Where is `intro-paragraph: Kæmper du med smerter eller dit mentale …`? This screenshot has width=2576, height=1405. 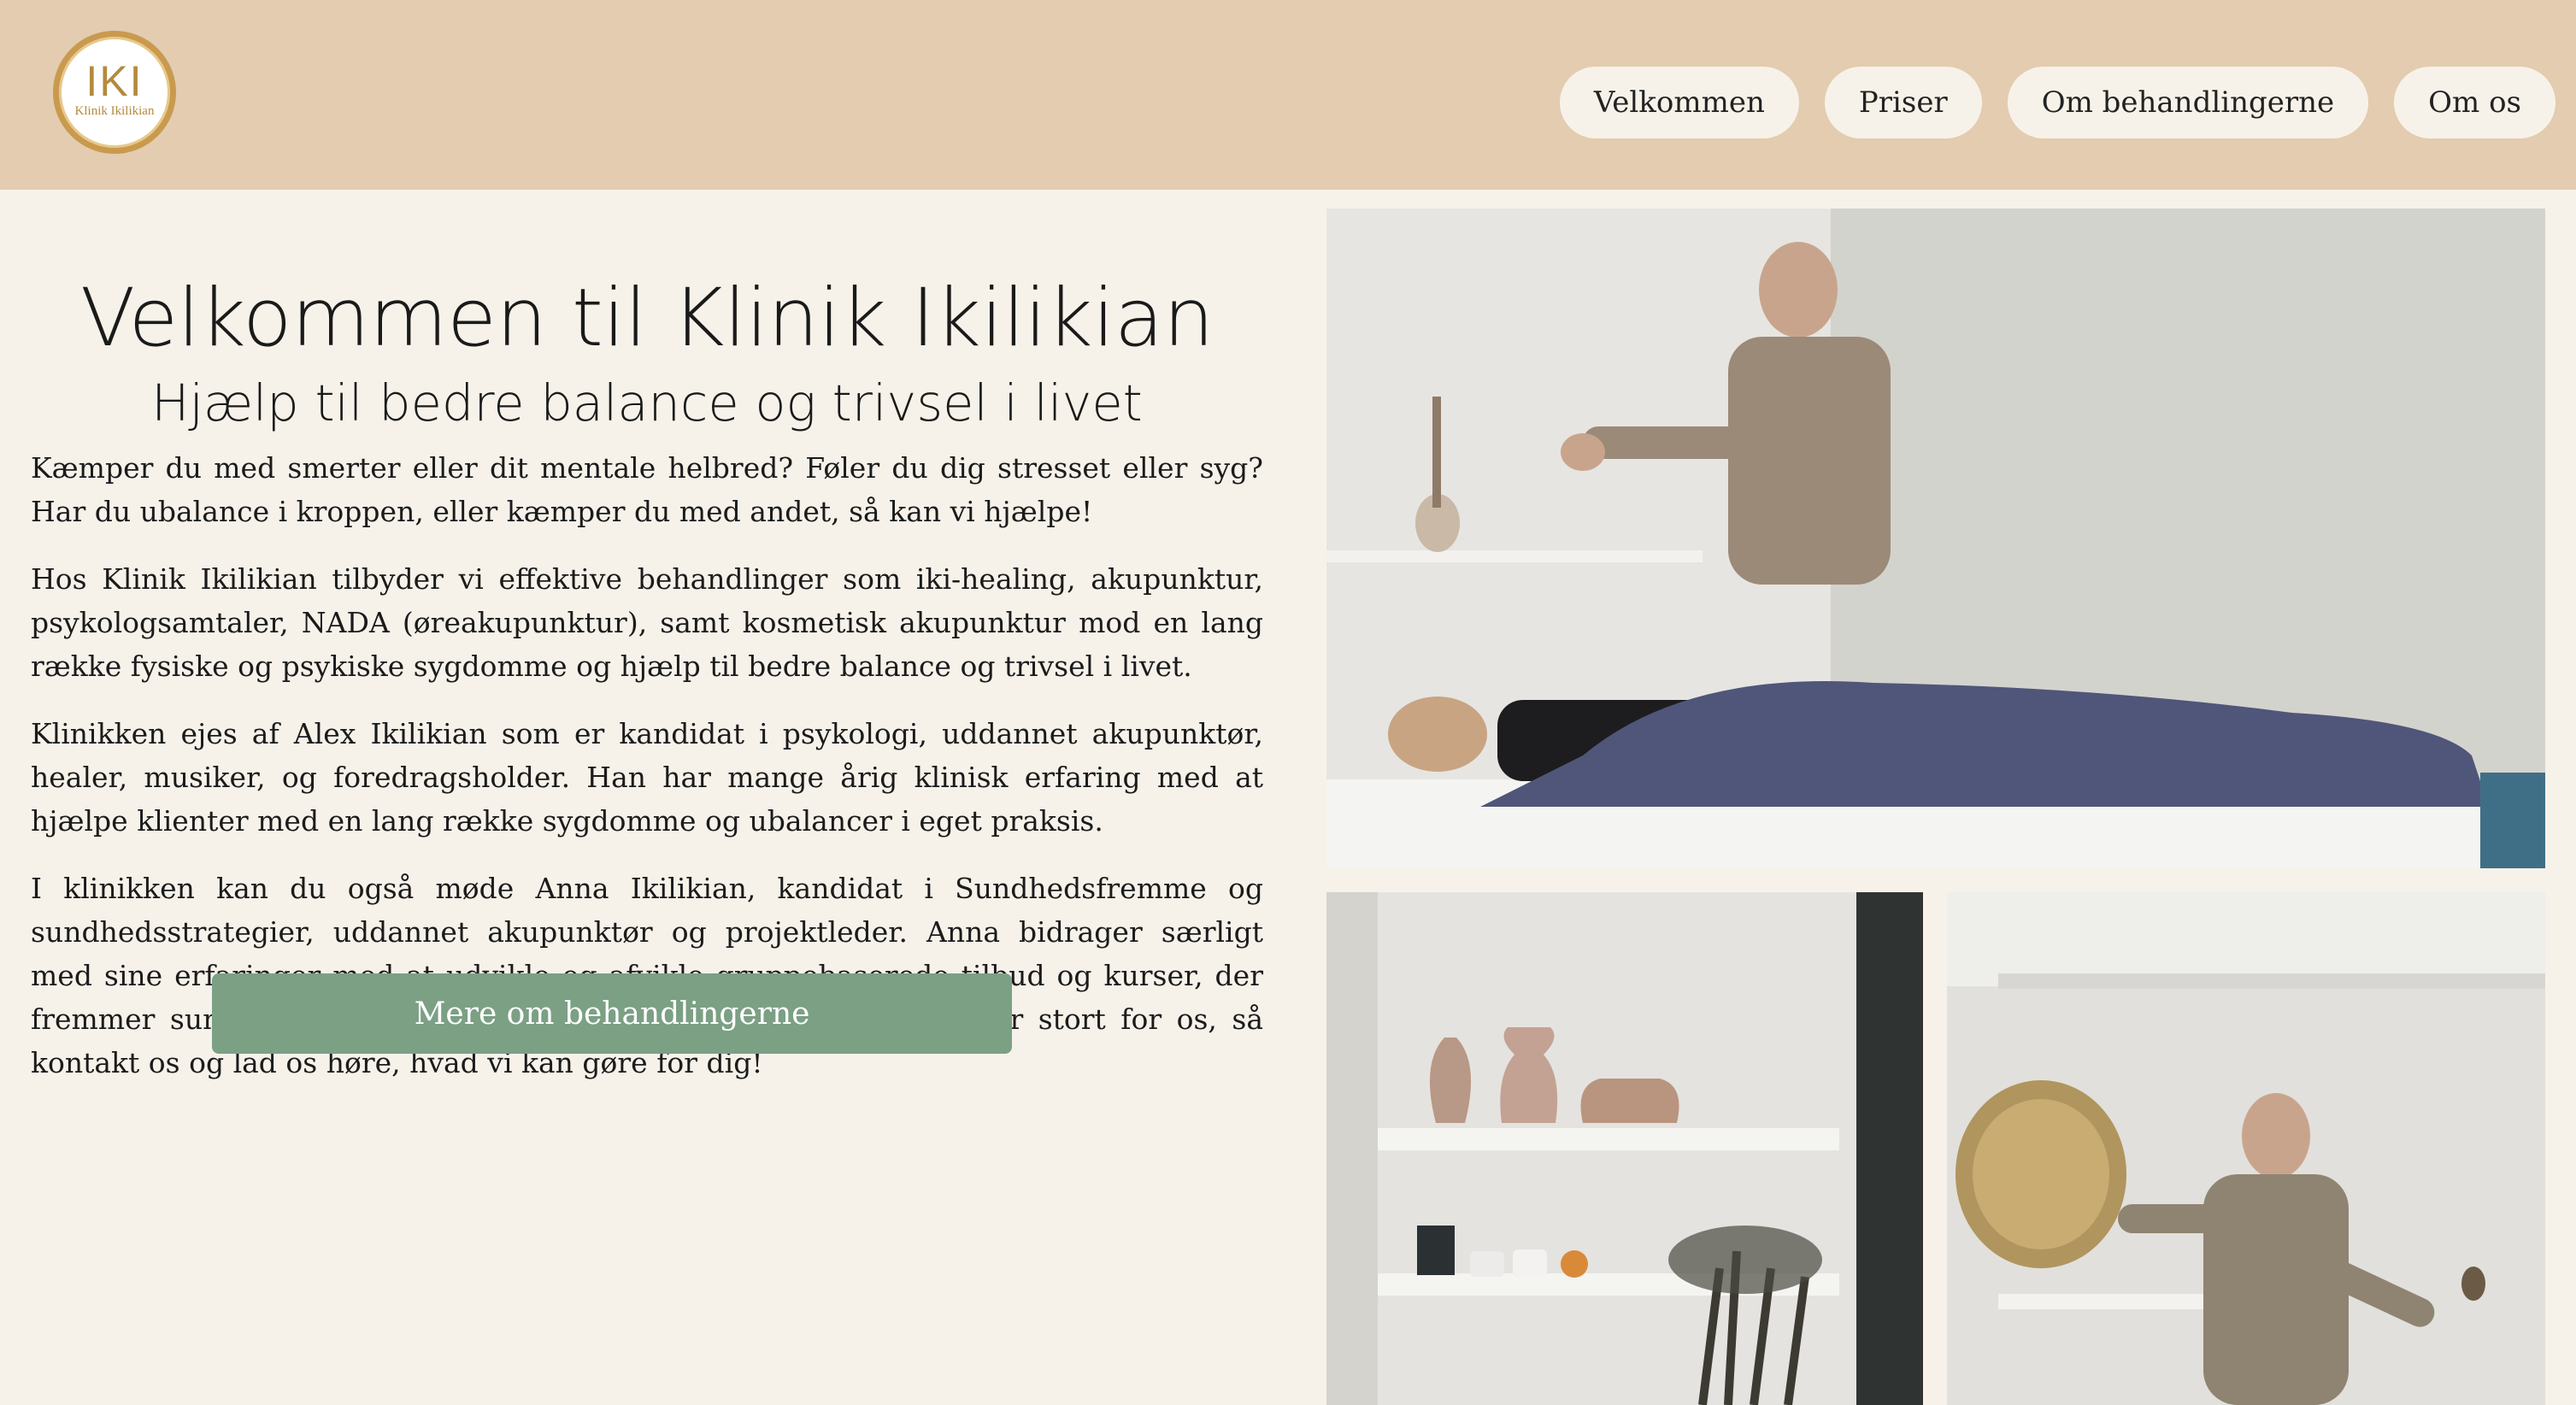
intro-paragraph: Kæmper du med smerter eller dit mentale … is located at coordinates (647, 489).